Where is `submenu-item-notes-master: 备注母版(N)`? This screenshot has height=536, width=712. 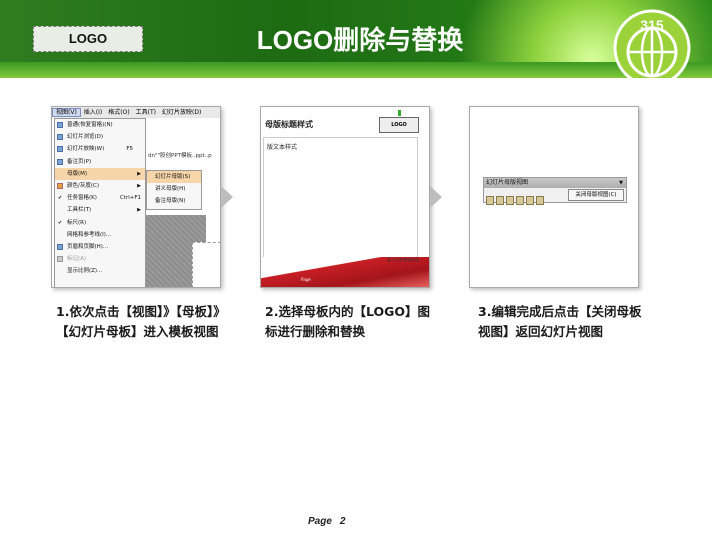 submenu-item-notes-master: 备注母版(N) is located at coordinates (174, 201).